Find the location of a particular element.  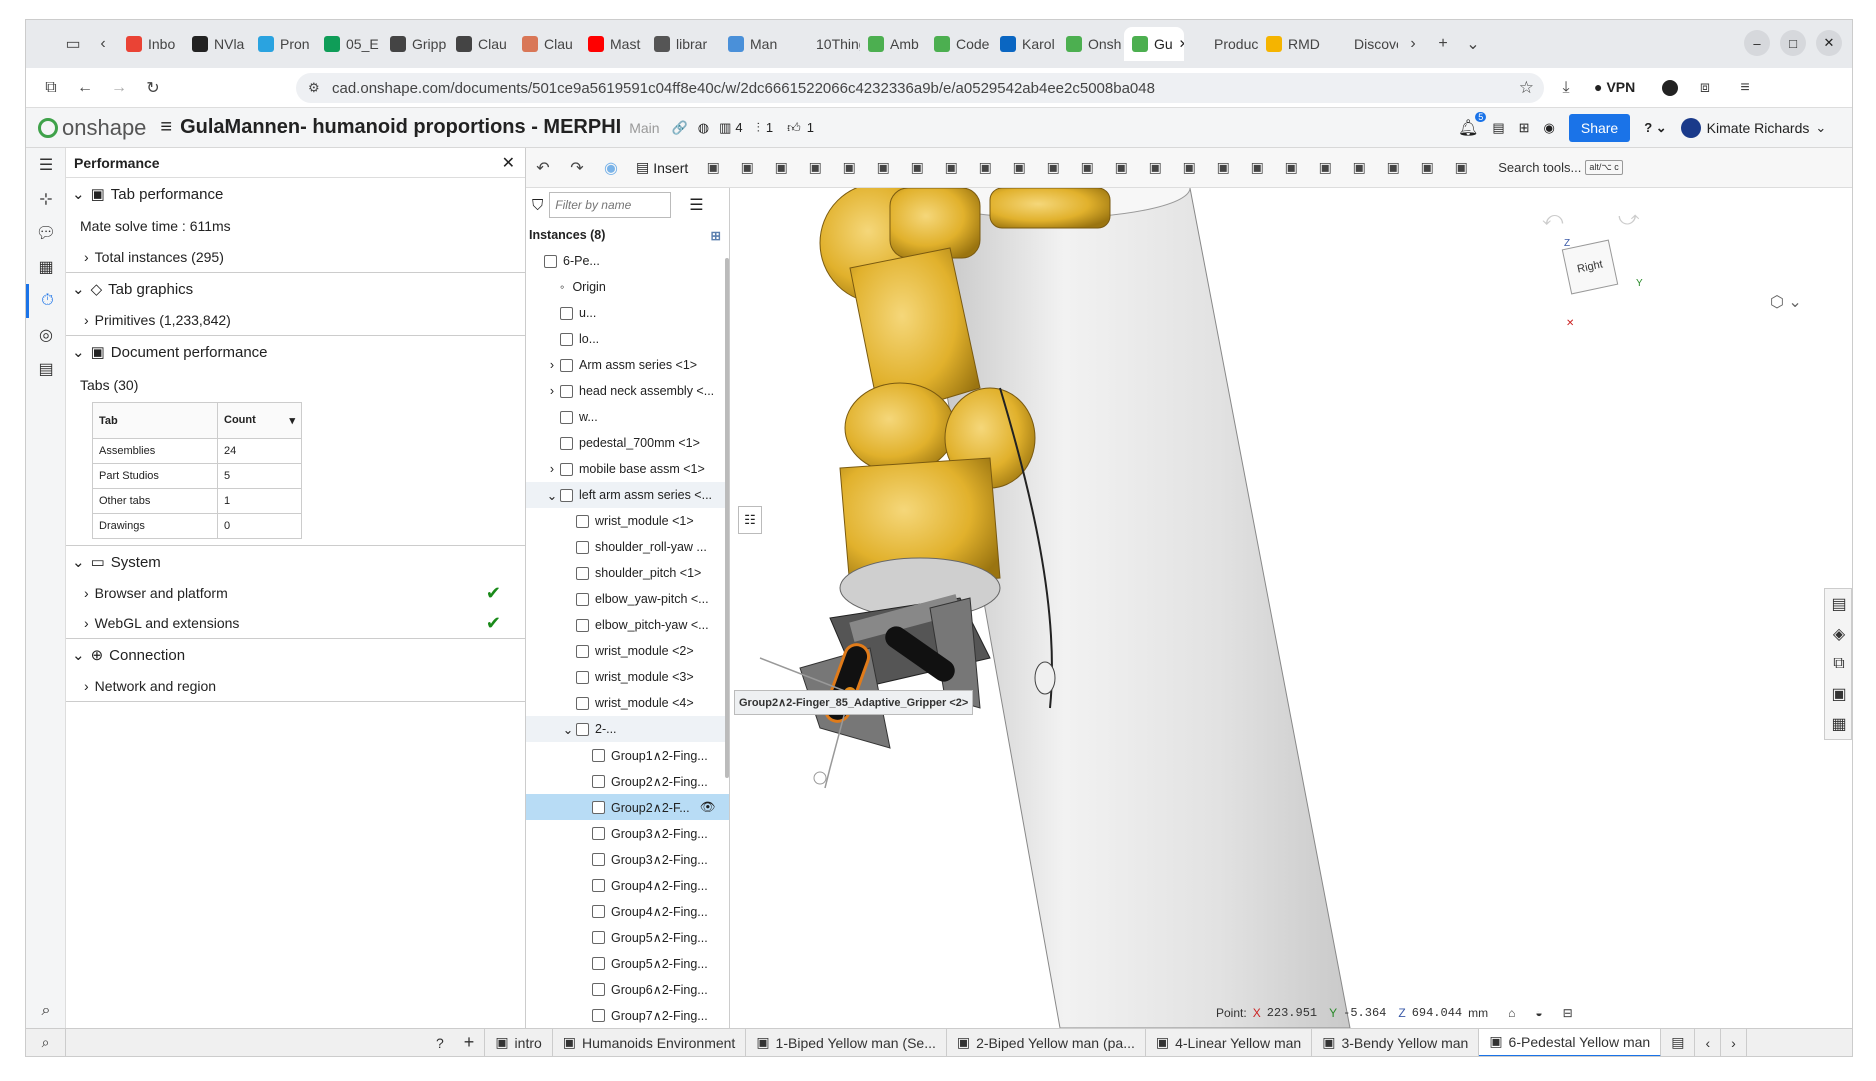

appearance-panel-icon: ◈ is located at coordinates (1838, 634).